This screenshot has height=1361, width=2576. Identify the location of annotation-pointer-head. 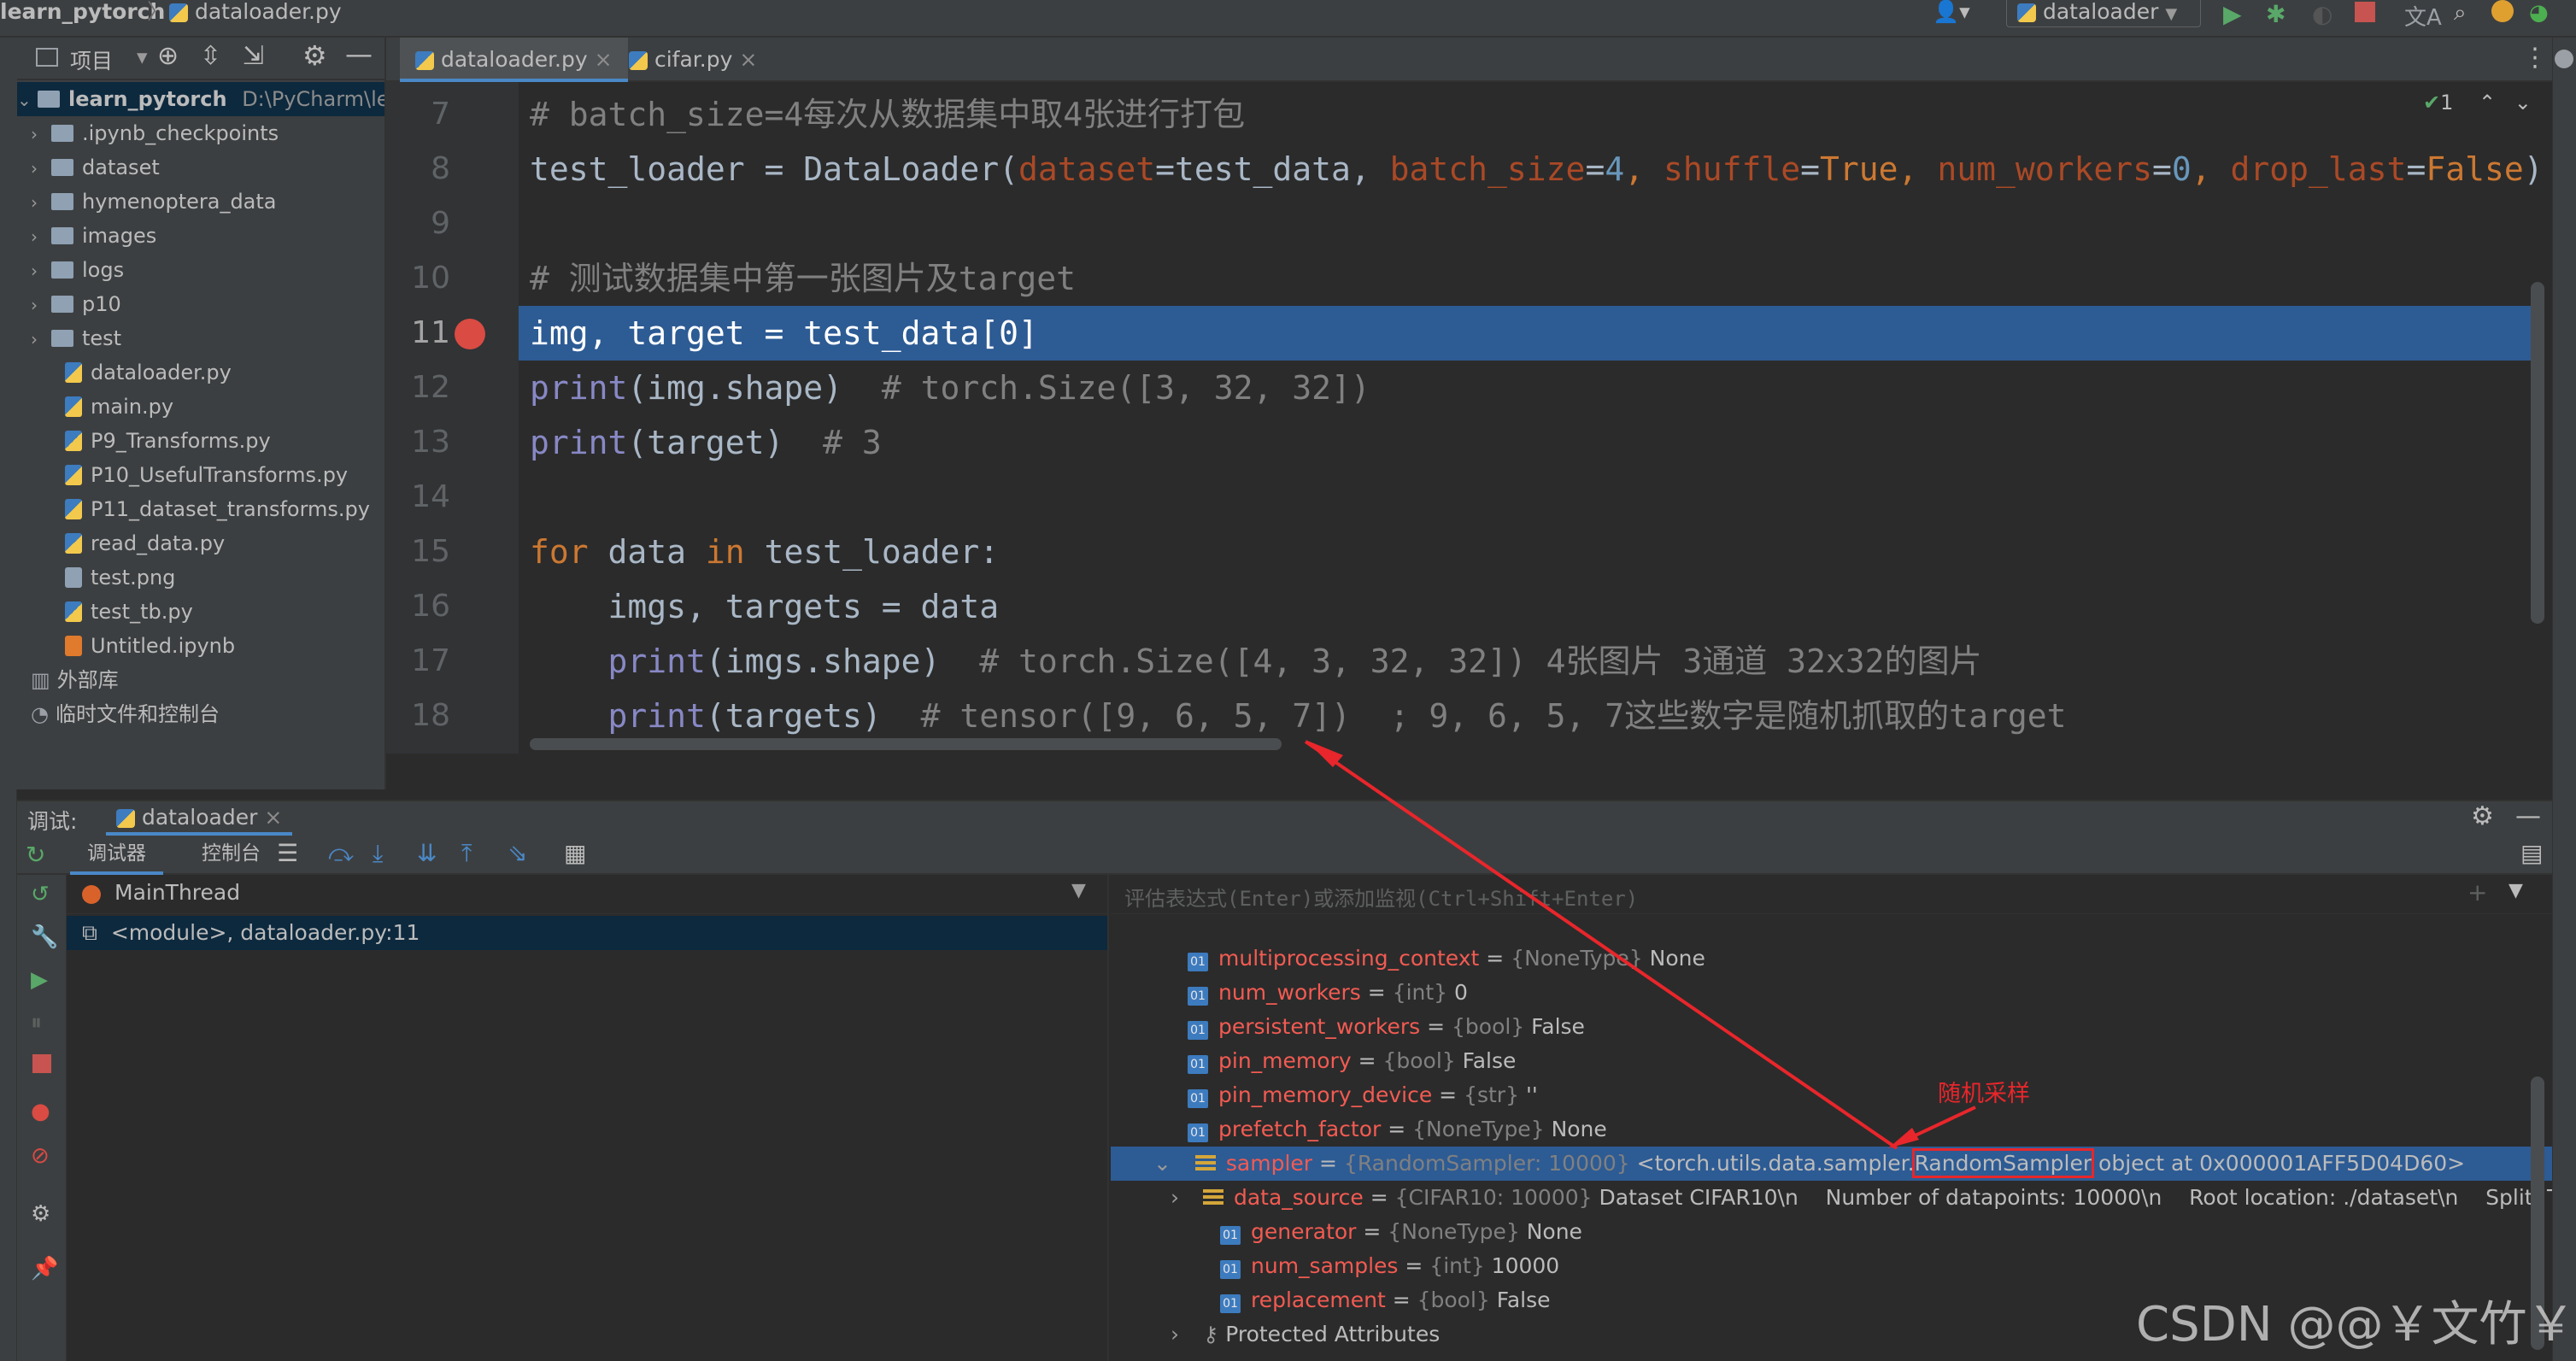
(1903, 1138).